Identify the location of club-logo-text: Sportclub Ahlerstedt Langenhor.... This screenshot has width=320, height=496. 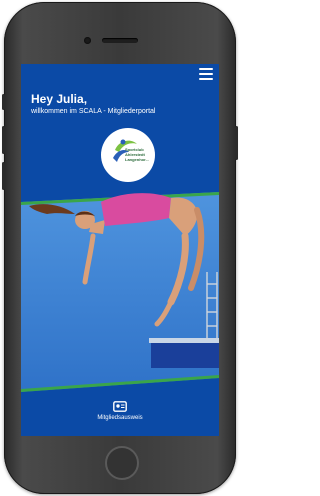
(137, 154).